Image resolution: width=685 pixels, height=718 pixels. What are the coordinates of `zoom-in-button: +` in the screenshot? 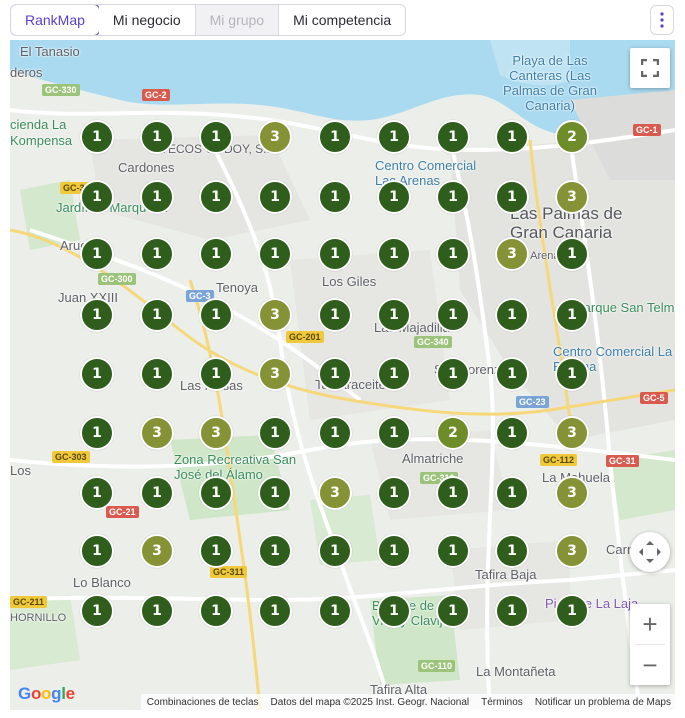 It's located at (650, 624).